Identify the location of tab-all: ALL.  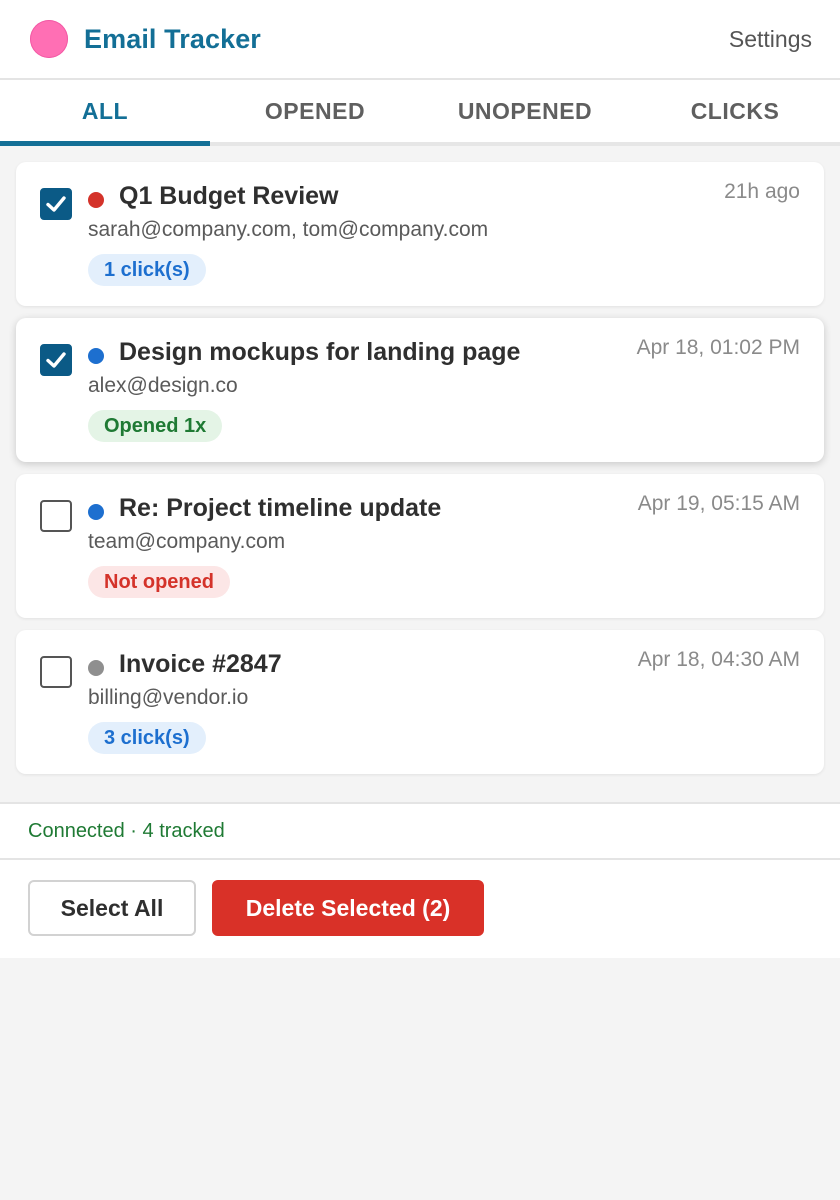
(105, 113).